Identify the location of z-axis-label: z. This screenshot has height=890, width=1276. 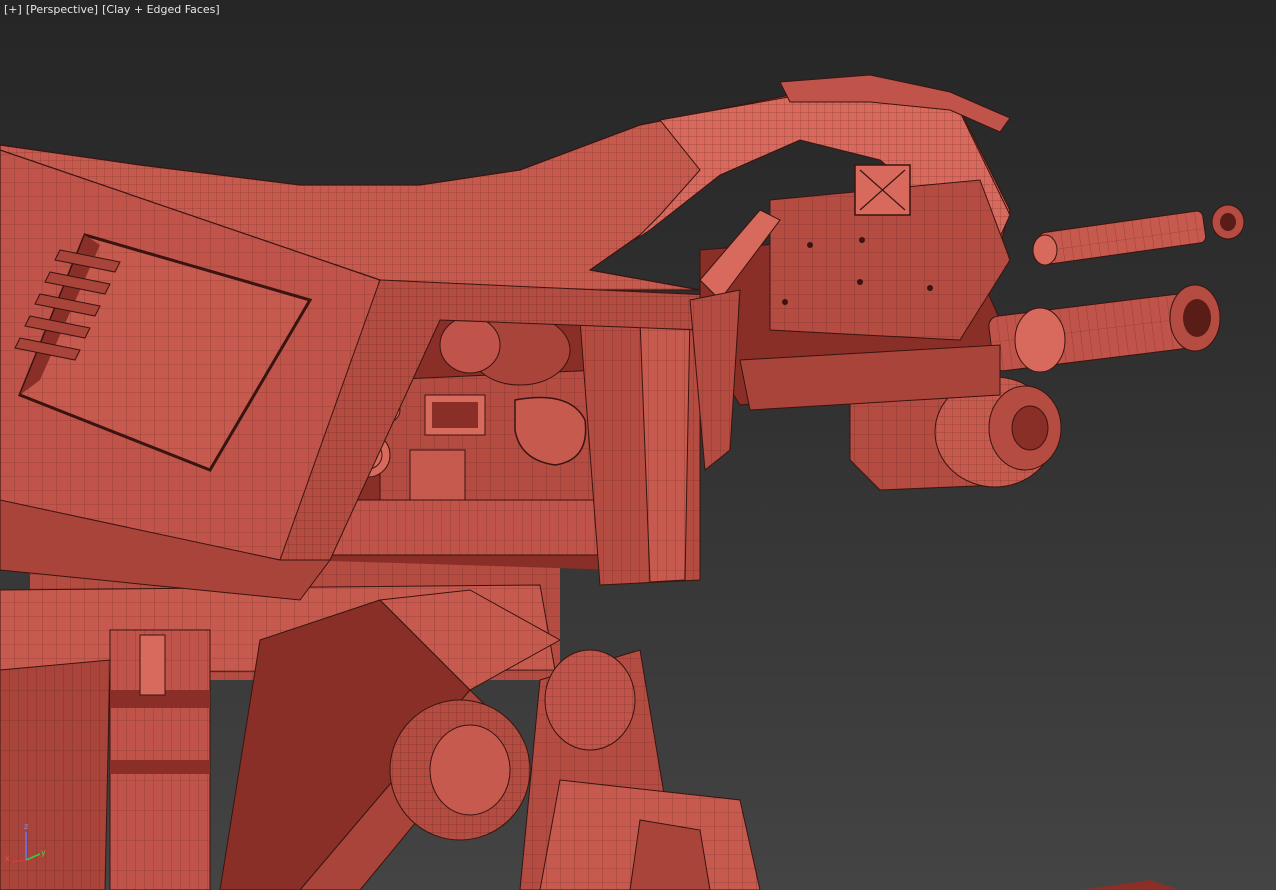
(26, 826).